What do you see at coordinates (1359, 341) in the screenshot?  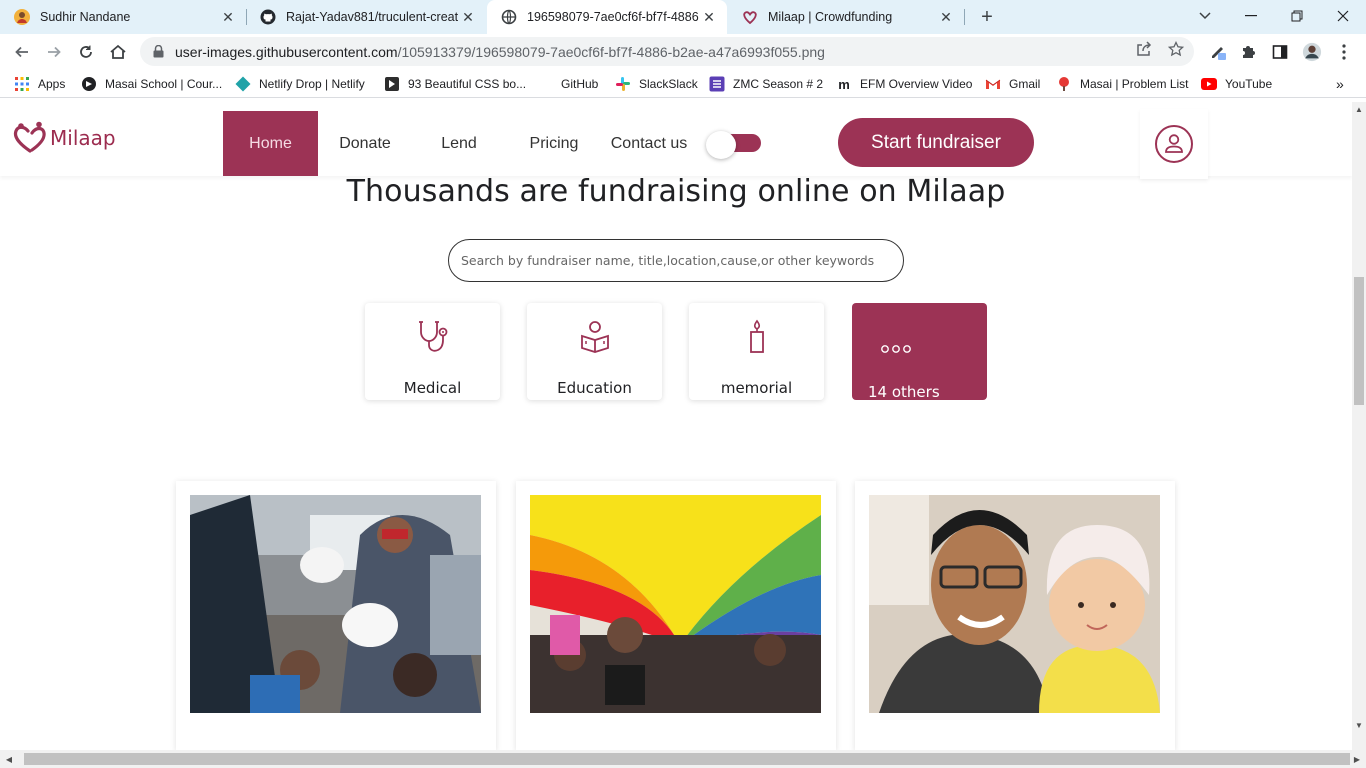 I see `vertical-scroll-thumb` at bounding box center [1359, 341].